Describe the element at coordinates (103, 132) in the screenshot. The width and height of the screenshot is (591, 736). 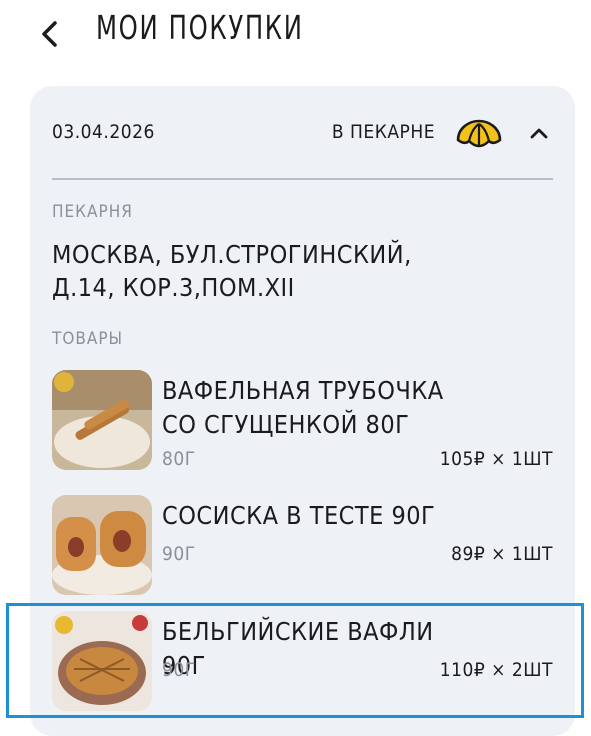
I see `order-date: 03.04.2026` at that location.